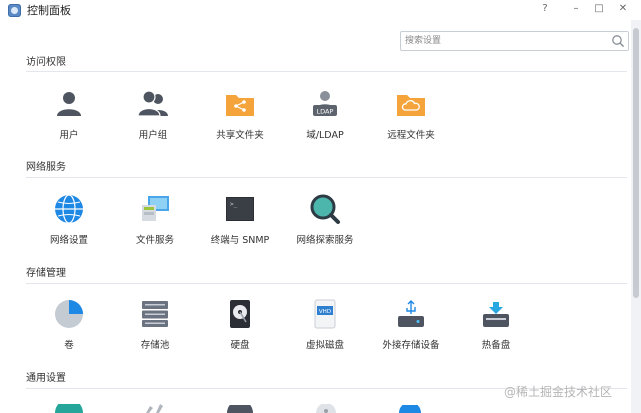  What do you see at coordinates (240, 105) in the screenshot?
I see `share-folder-icon` at bounding box center [240, 105].